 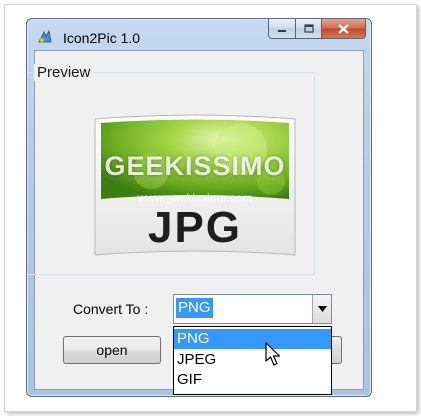 I want to click on dropdown-option-jpeg: JPEG, so click(x=252, y=360).